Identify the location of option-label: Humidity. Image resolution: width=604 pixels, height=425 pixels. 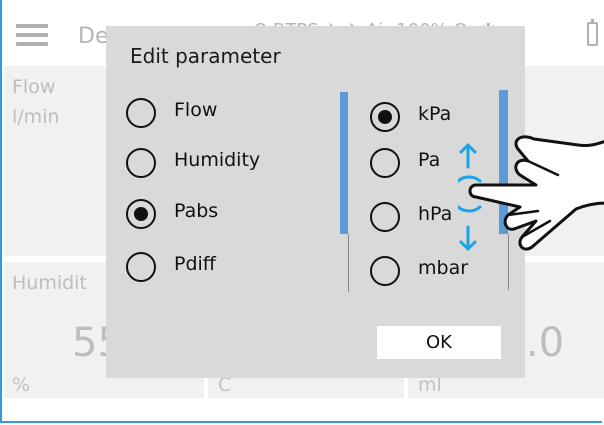
(217, 160).